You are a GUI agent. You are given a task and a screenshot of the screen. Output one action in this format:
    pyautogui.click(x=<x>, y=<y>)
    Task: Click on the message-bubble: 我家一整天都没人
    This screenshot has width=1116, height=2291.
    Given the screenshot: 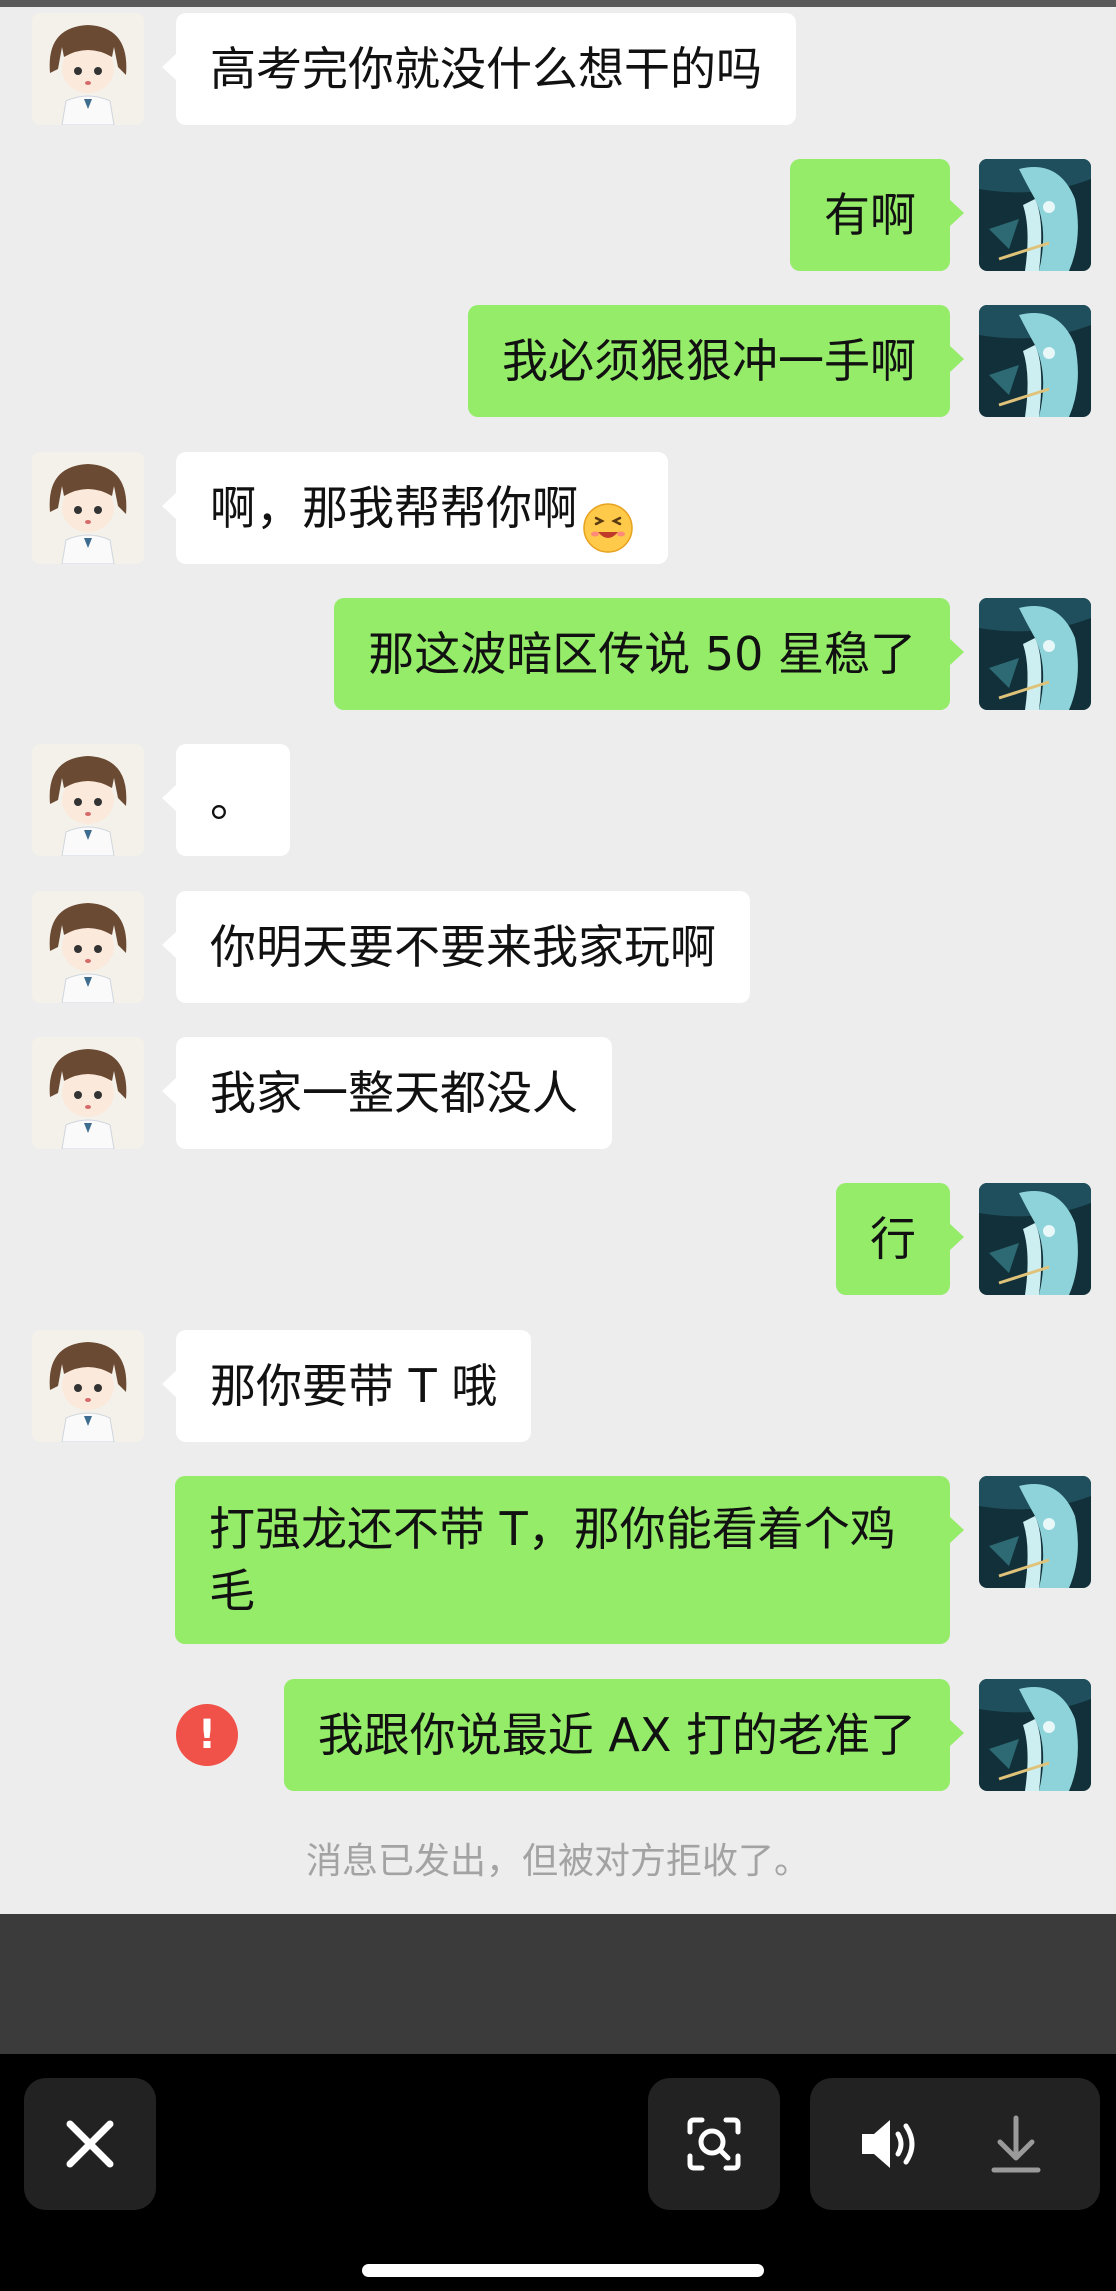 What is the action you would take?
    pyautogui.click(x=387, y=1093)
    